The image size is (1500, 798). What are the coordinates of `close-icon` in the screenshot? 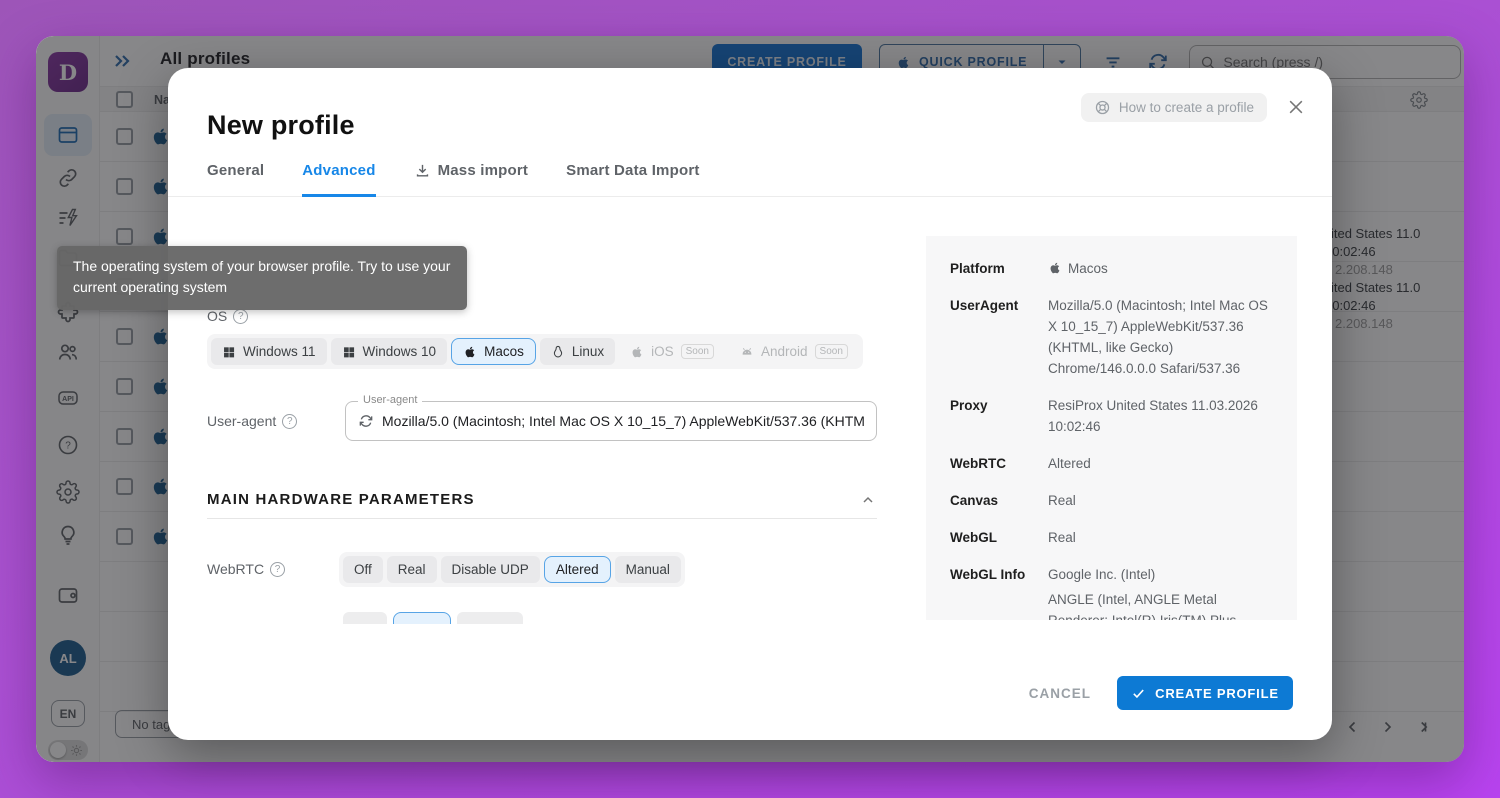 It's located at (1296, 107).